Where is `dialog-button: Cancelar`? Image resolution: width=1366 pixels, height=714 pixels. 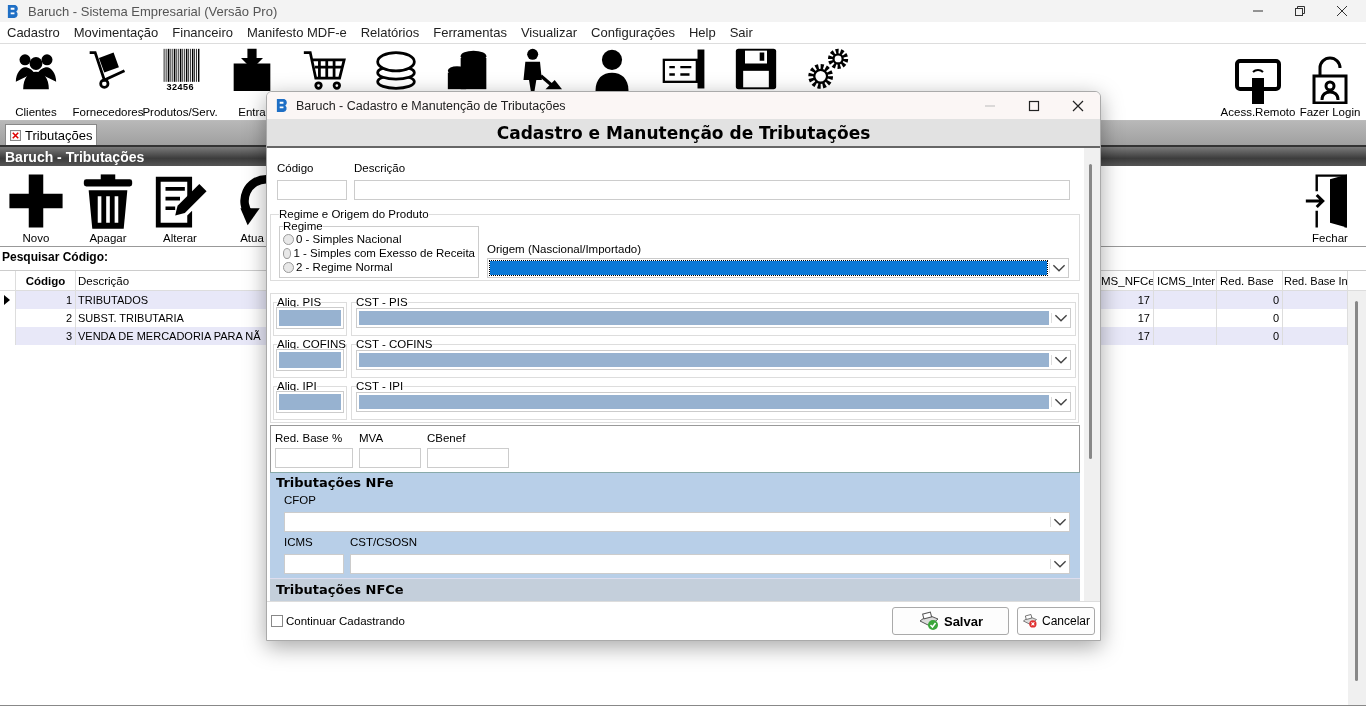 dialog-button: Cancelar is located at coordinates (1056, 621).